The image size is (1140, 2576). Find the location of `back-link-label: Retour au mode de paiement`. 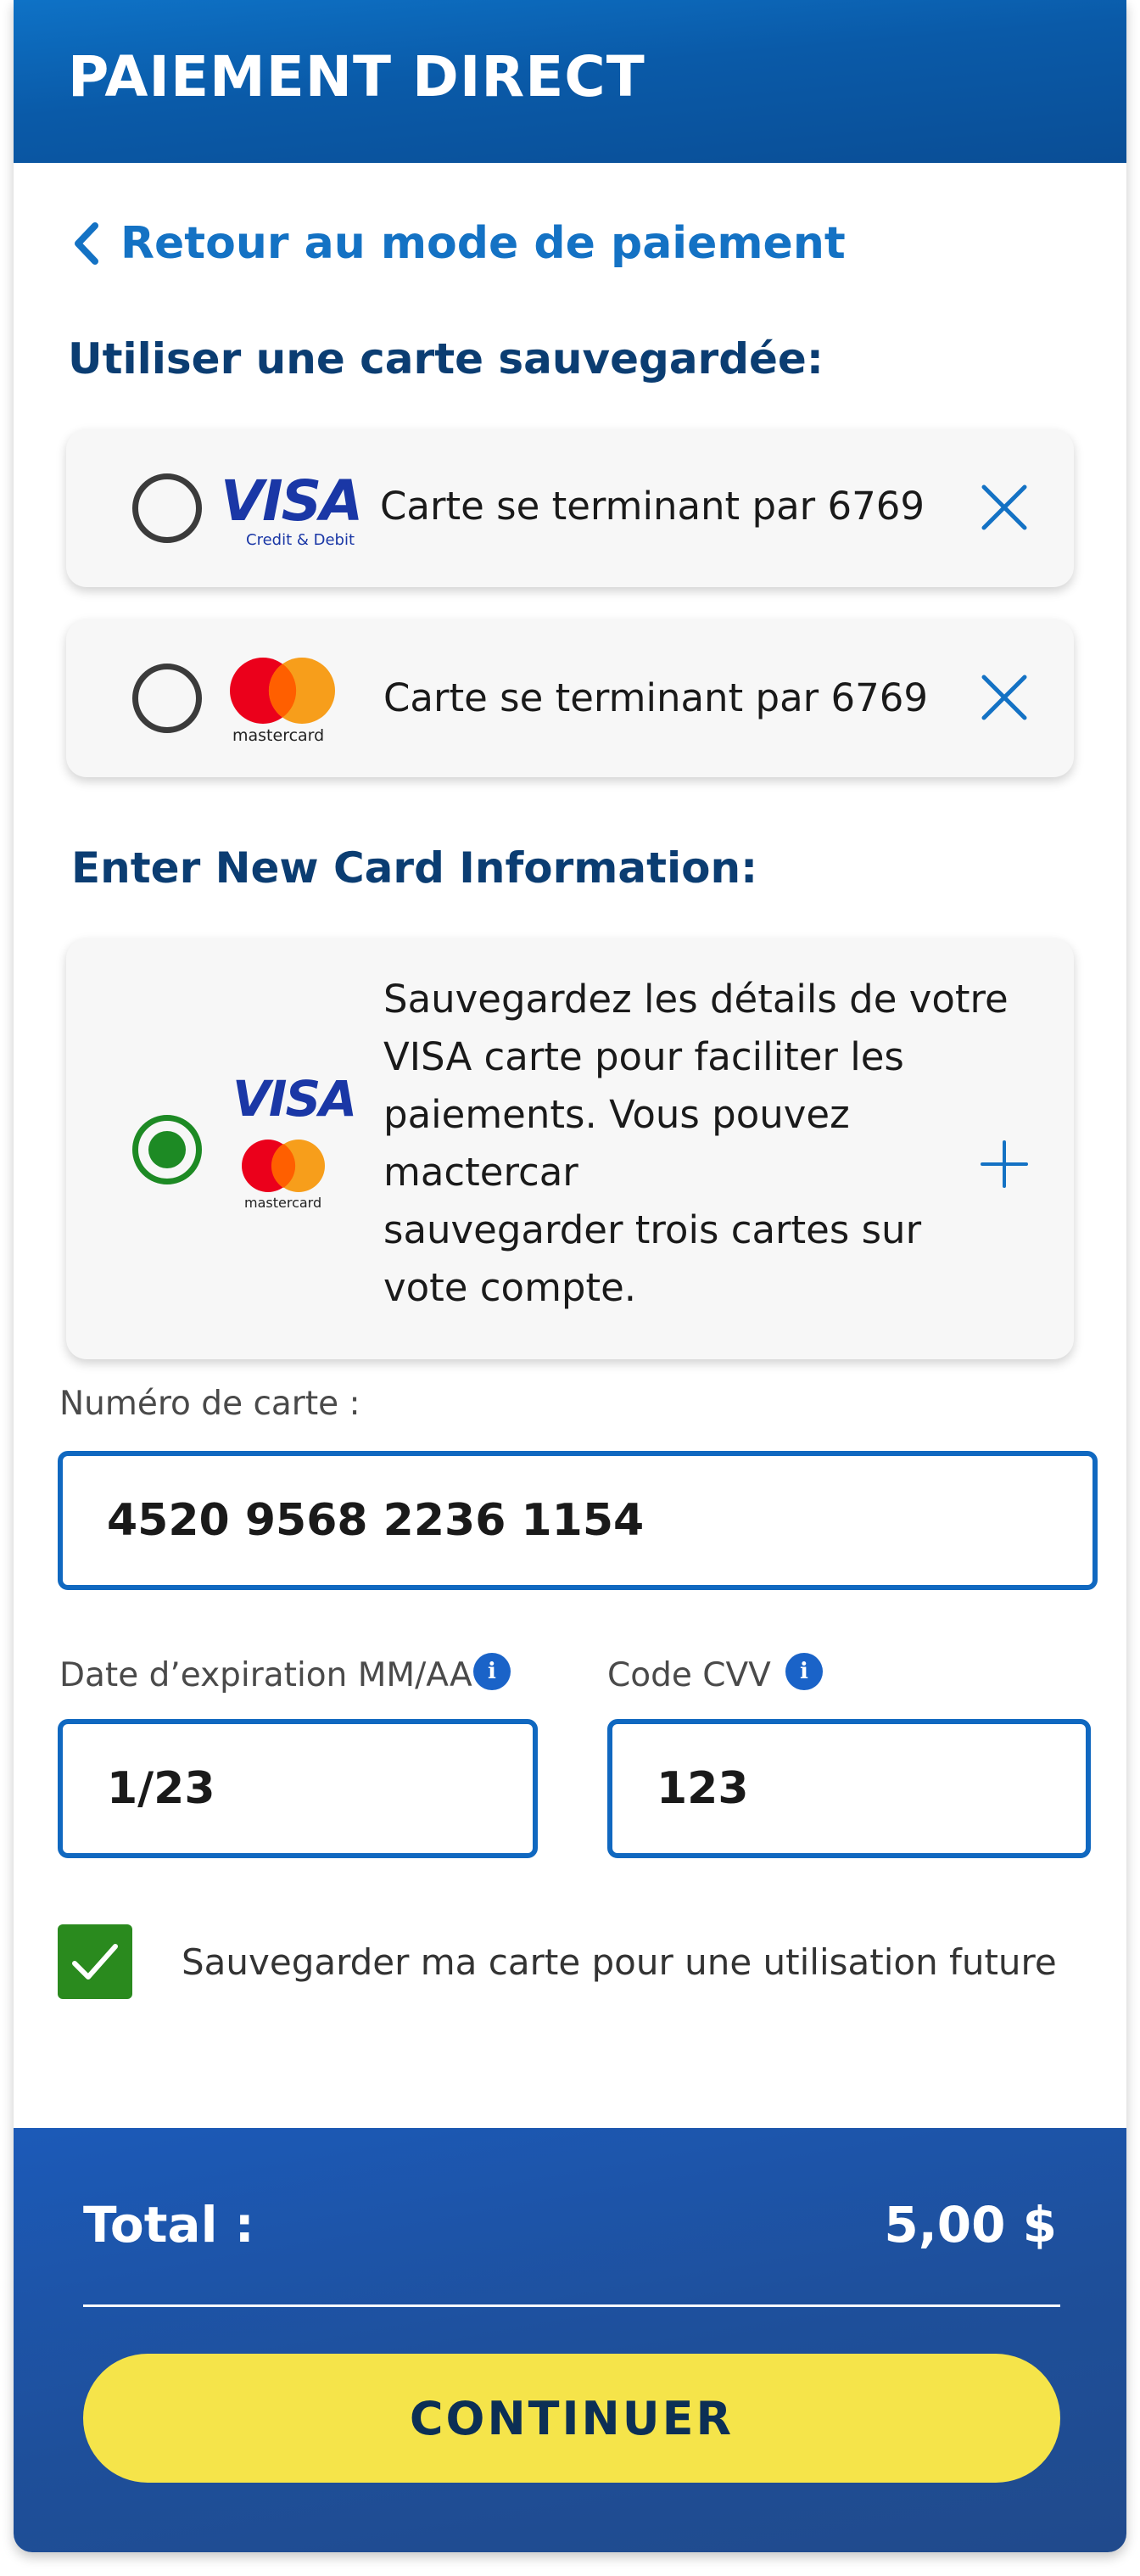

back-link-label: Retour au mode de paiement is located at coordinates (483, 244).